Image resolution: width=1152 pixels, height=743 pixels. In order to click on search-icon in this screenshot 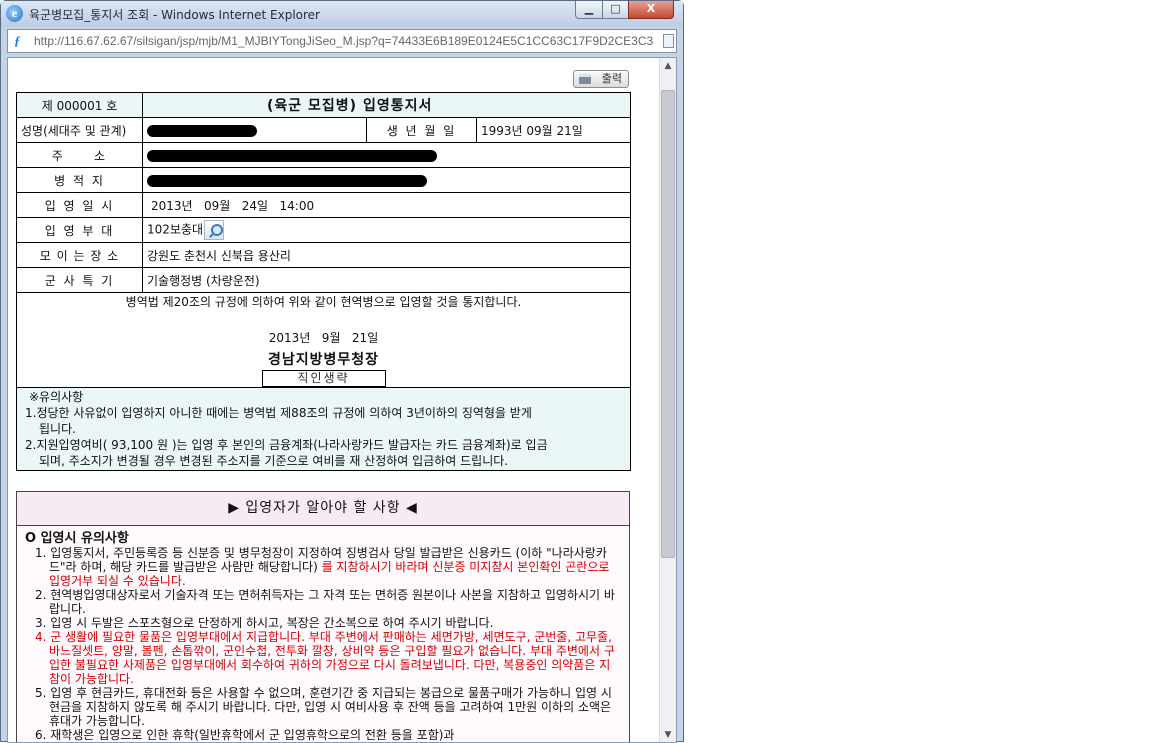, I will do `click(214, 230)`.